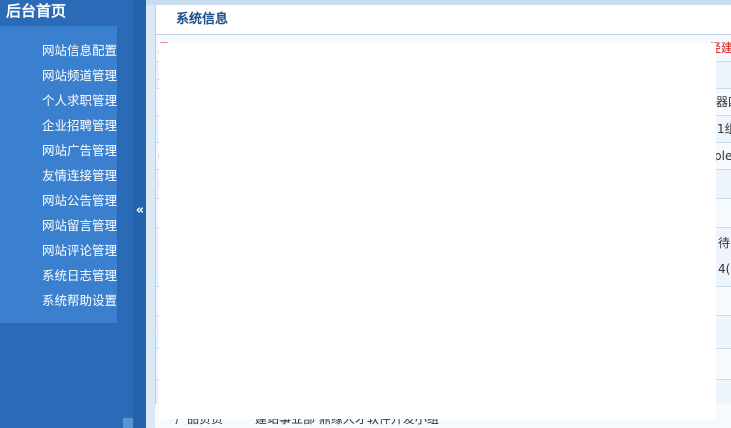 The image size is (731, 428). What do you see at coordinates (58, 225) in the screenshot?
I see `sidebar-item-messages: 网站留言管理` at bounding box center [58, 225].